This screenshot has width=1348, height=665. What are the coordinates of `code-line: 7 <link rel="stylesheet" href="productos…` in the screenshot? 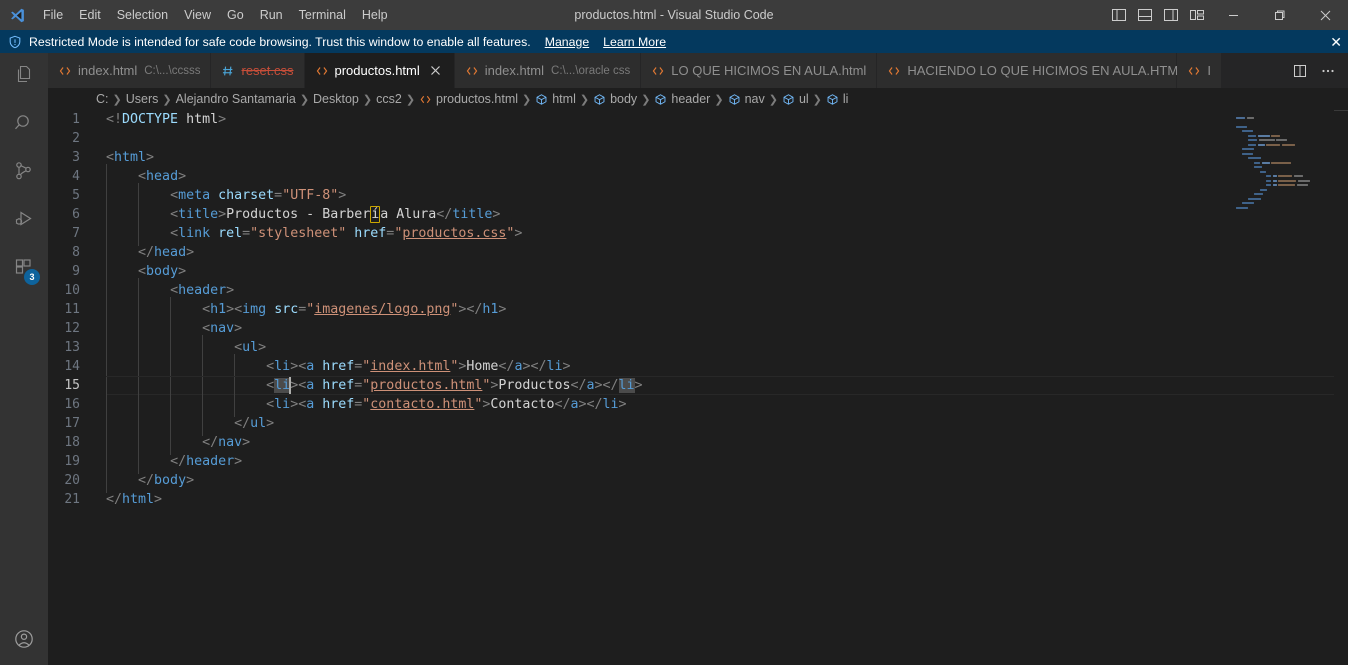 It's located at (698, 233).